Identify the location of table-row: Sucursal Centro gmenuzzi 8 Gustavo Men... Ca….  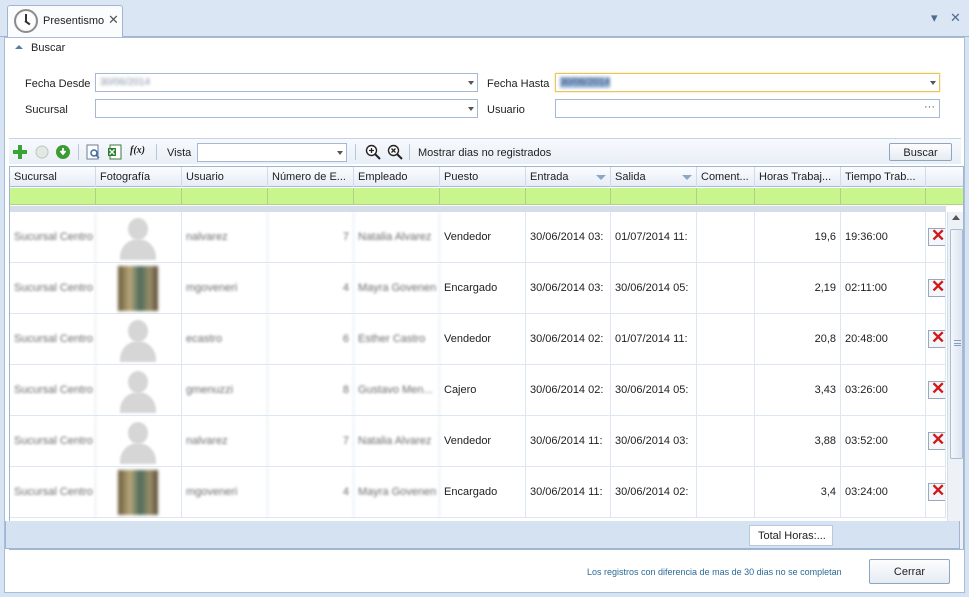
(478, 390).